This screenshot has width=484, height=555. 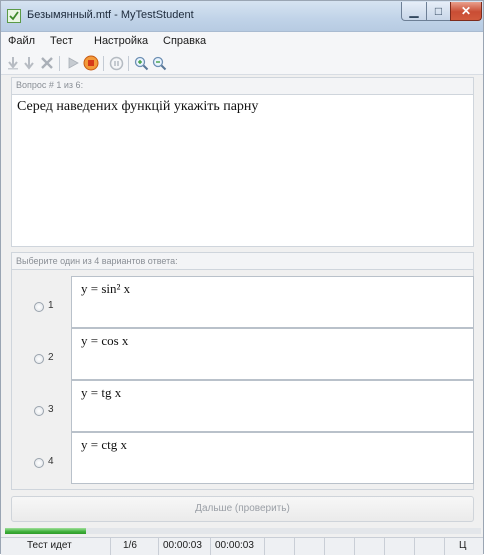 I want to click on answer-option-4: 4 y = ctg x, so click(x=243, y=458).